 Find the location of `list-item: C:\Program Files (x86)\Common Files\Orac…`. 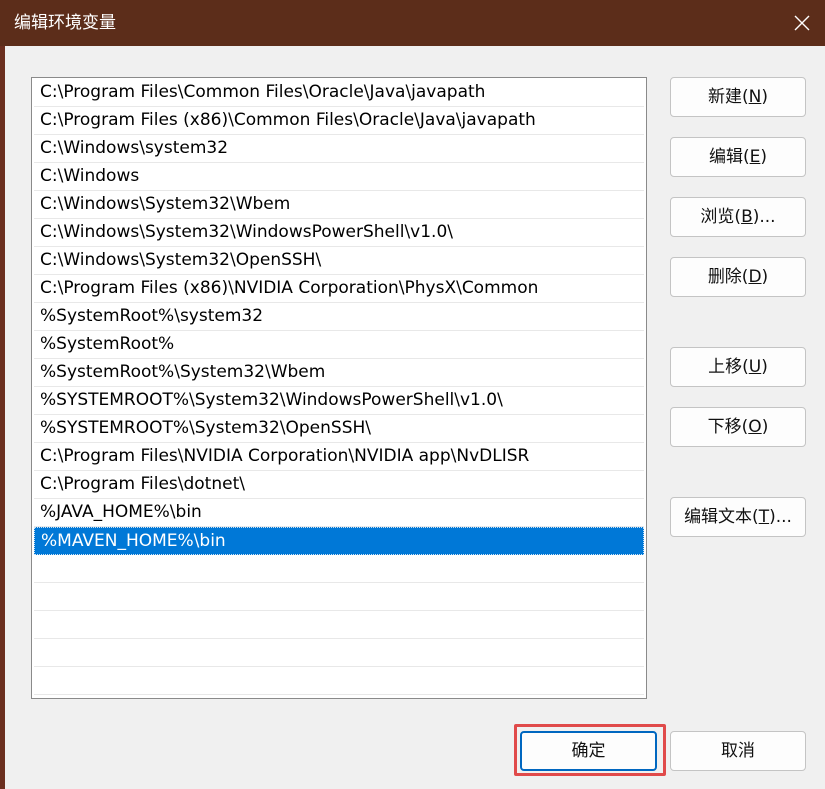

list-item: C:\Program Files (x86)\Common Files\Orac… is located at coordinates (339, 121).